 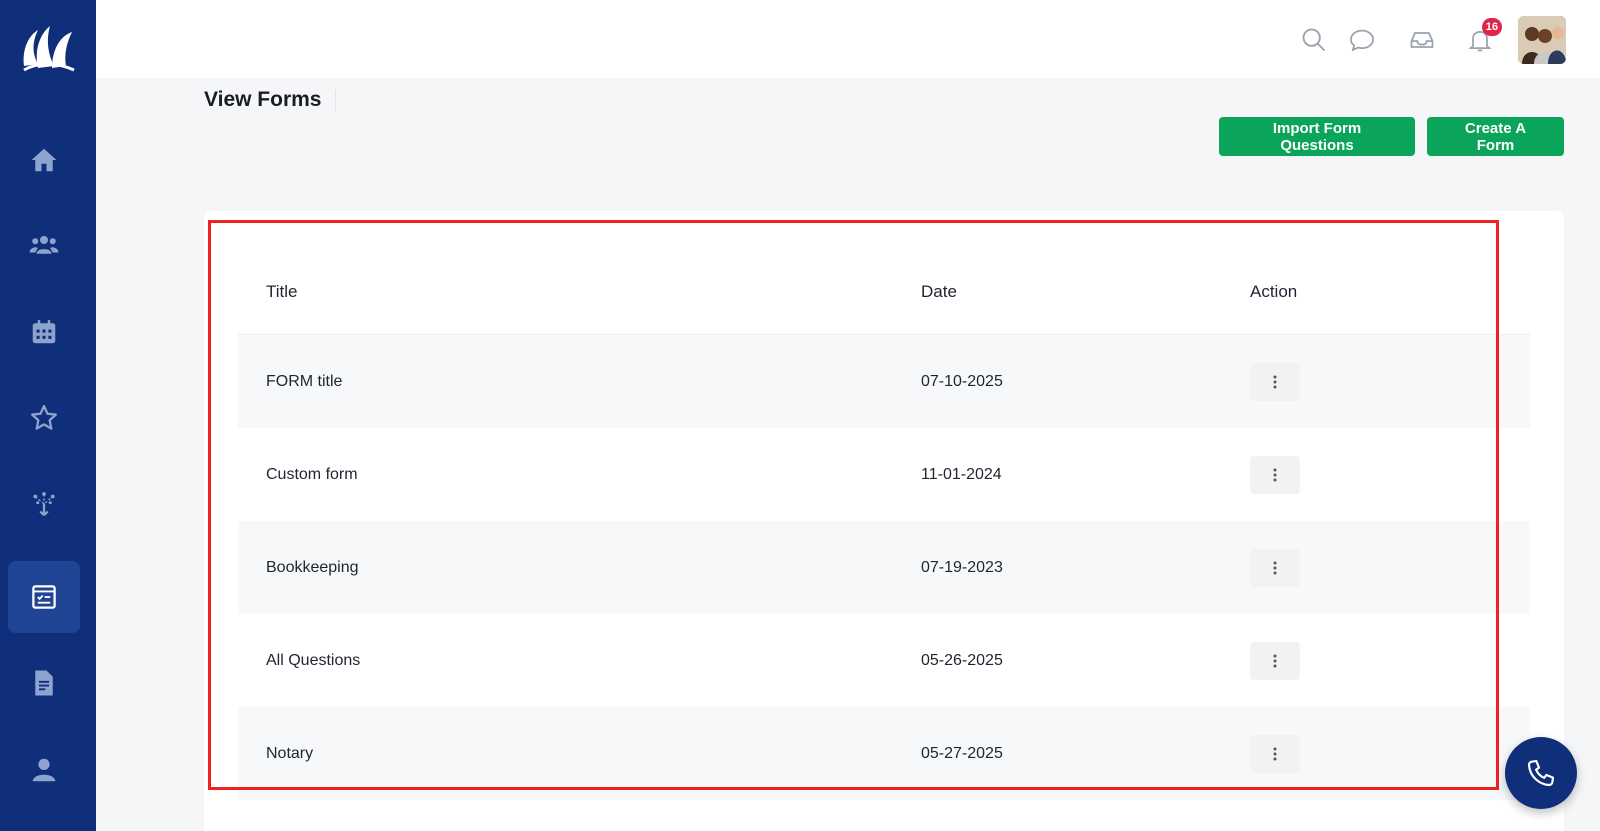 I want to click on search-button, so click(x=1314, y=40).